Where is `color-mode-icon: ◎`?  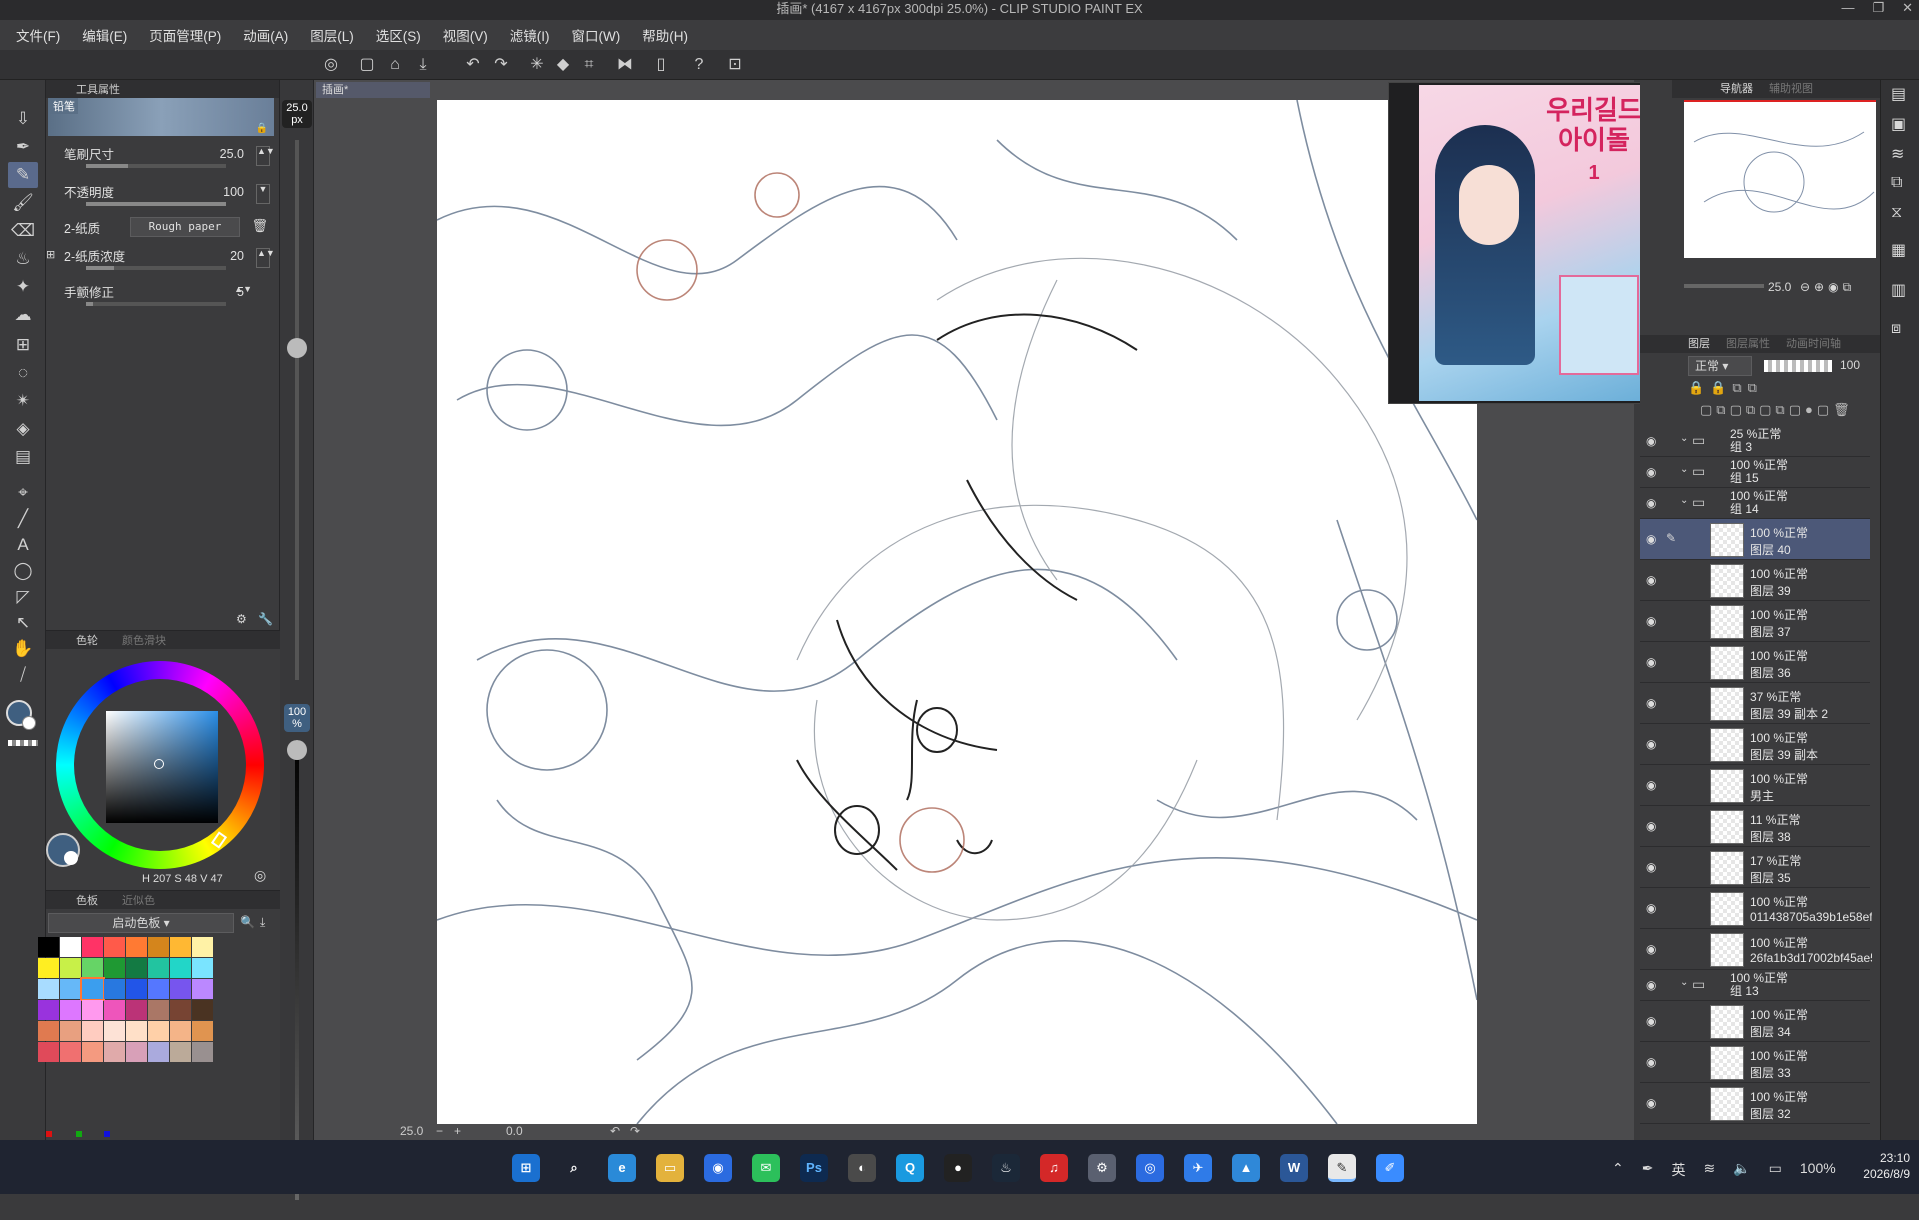 color-mode-icon: ◎ is located at coordinates (260, 875).